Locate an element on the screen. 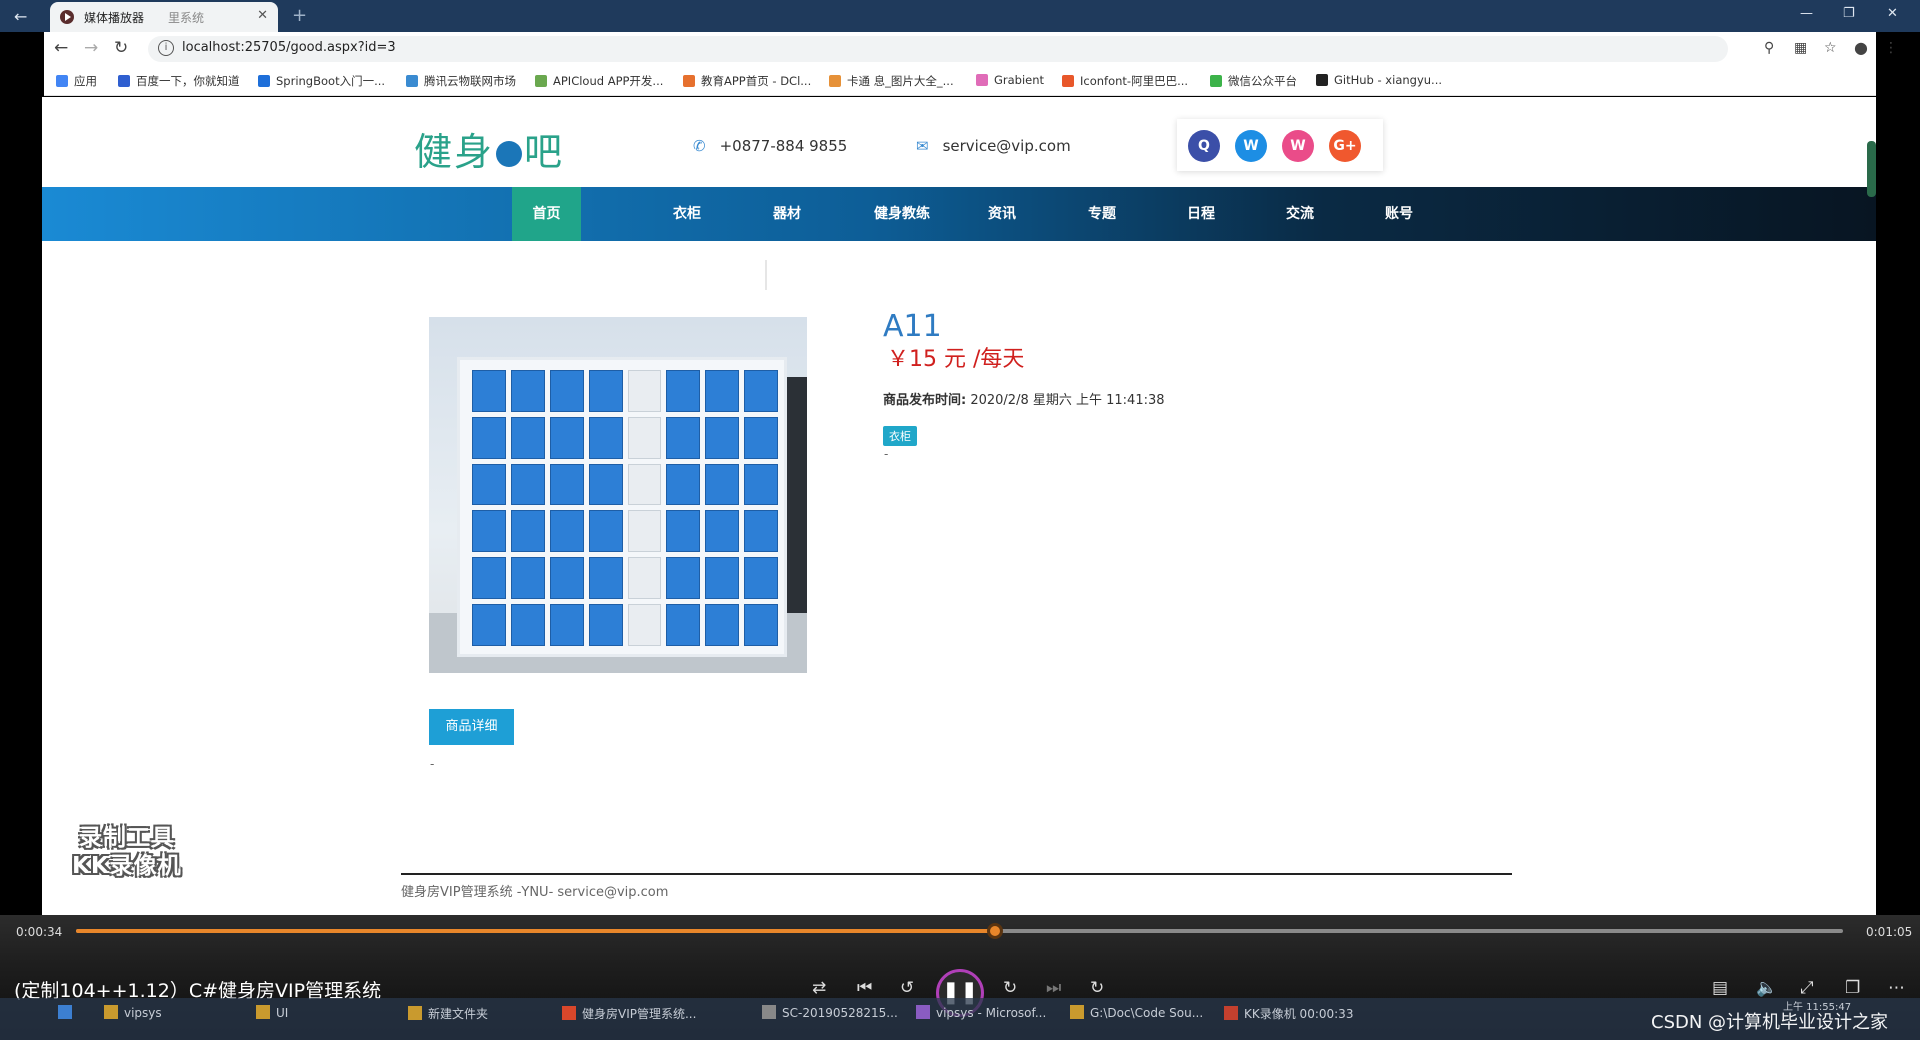 Image resolution: width=1920 pixels, height=1040 pixels. recorder-watermark: 录制工具 KK录像机 is located at coordinates (127, 852).